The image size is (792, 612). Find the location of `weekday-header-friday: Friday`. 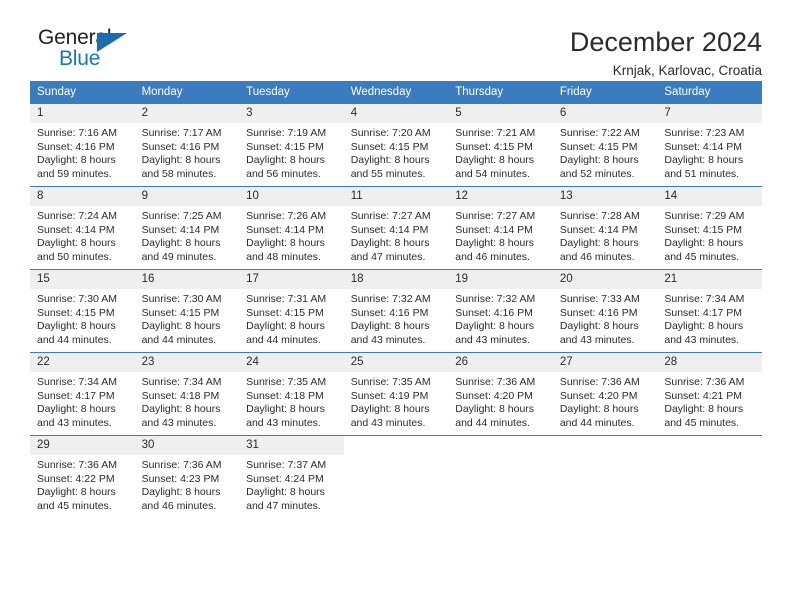

weekday-header-friday: Friday is located at coordinates (605, 92).